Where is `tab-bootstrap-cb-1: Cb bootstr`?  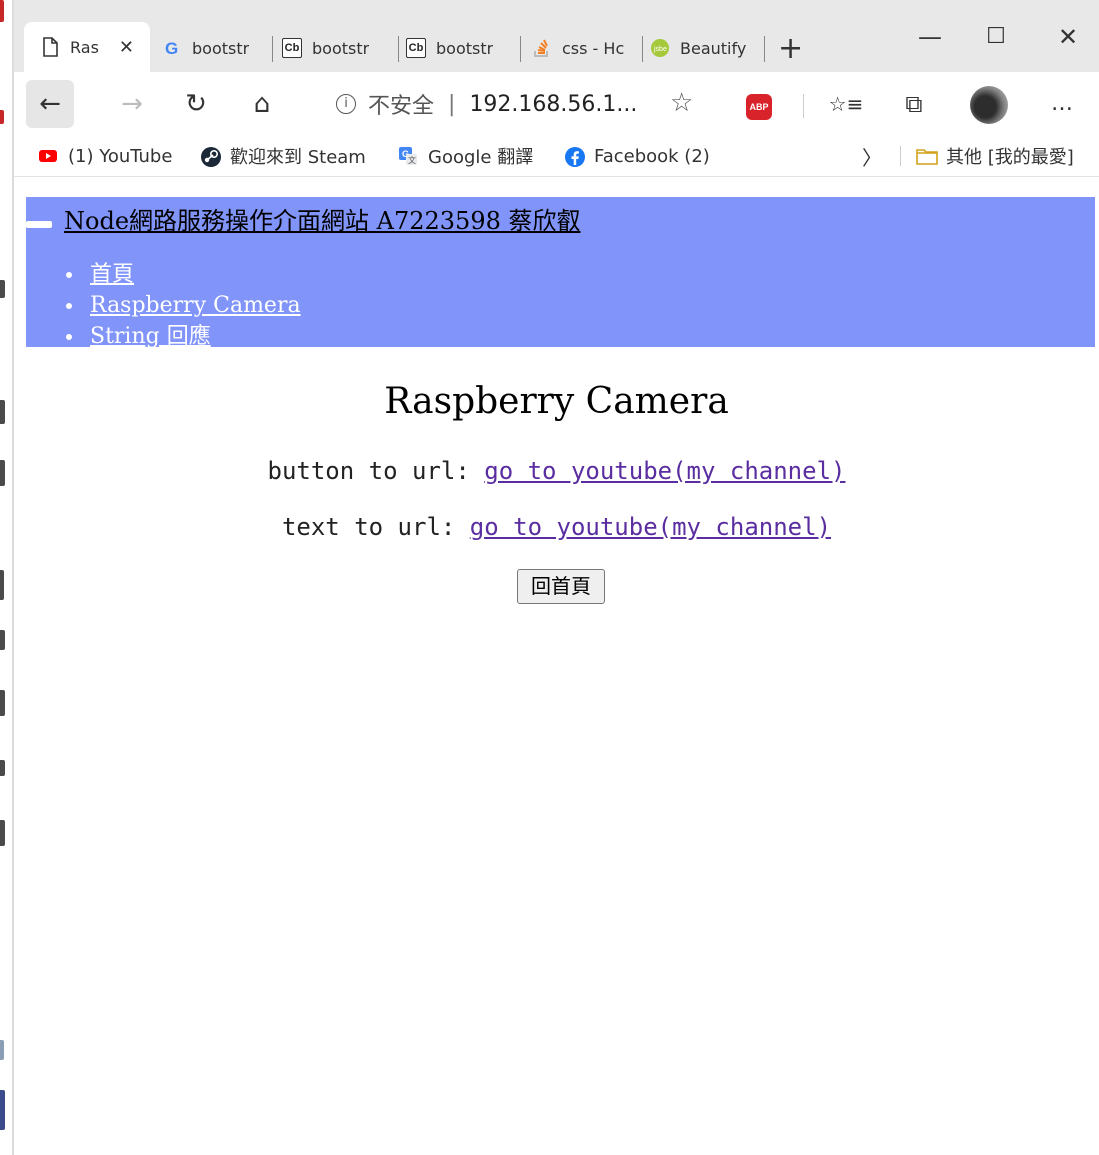
tab-bootstrap-cb-1: Cb bootstr is located at coordinates (339, 48).